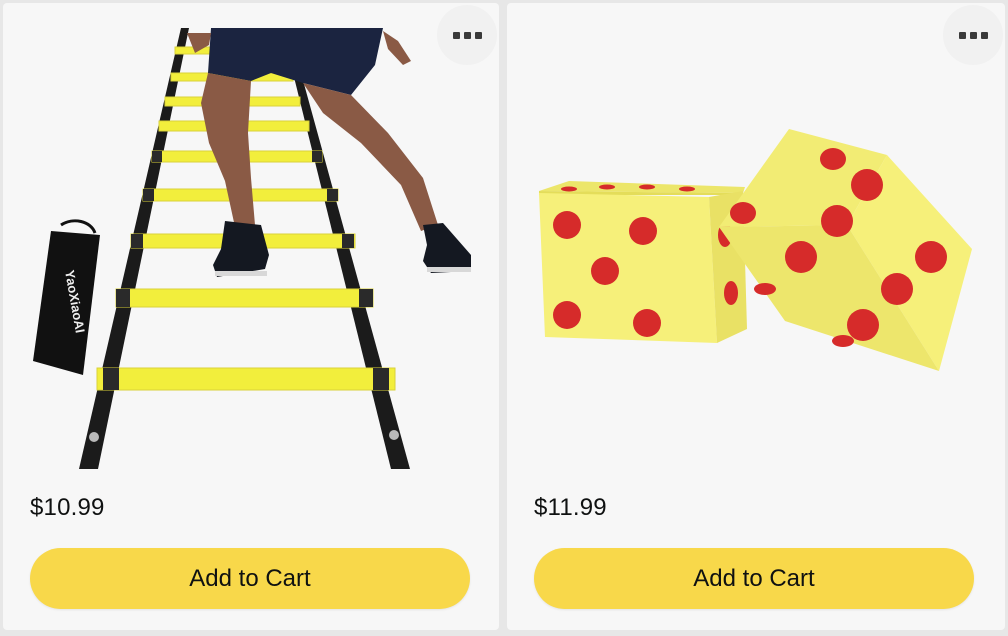  I want to click on product-price: $10.99, so click(67, 507).